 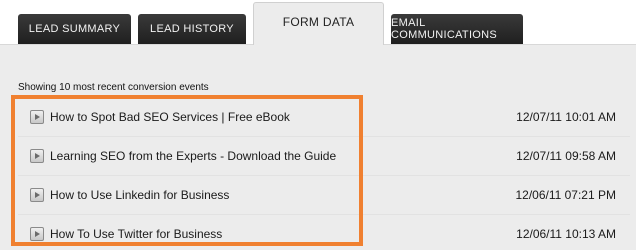 What do you see at coordinates (192, 29) in the screenshot?
I see `tab-lead-history: LEAD HISTORY` at bounding box center [192, 29].